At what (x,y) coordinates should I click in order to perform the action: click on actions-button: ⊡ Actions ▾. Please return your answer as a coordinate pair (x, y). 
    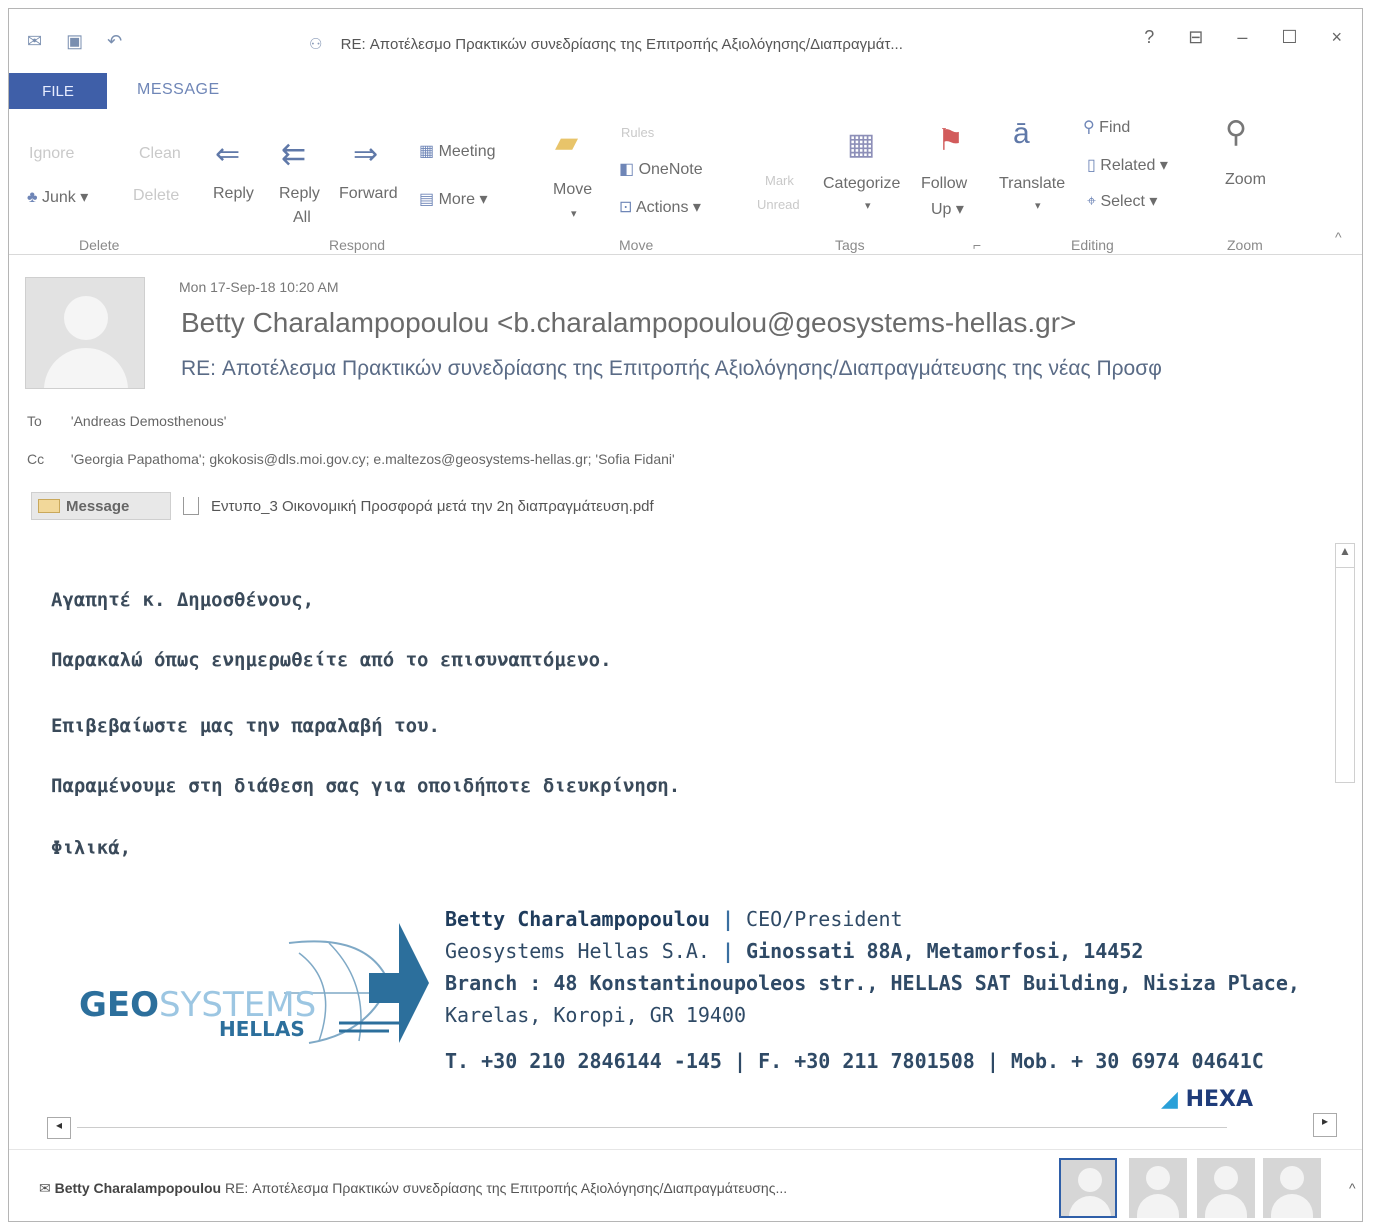
    Looking at the image, I should click on (660, 207).